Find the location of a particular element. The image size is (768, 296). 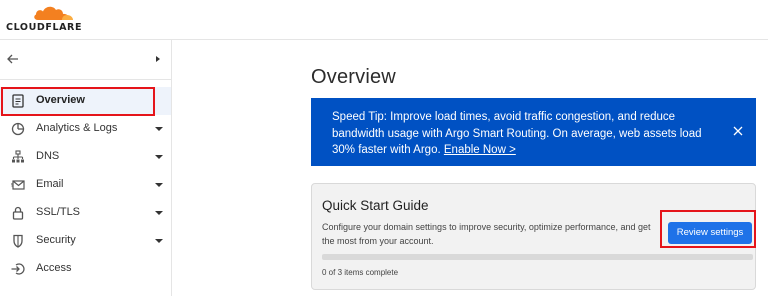

close-icon is located at coordinates (738, 131).